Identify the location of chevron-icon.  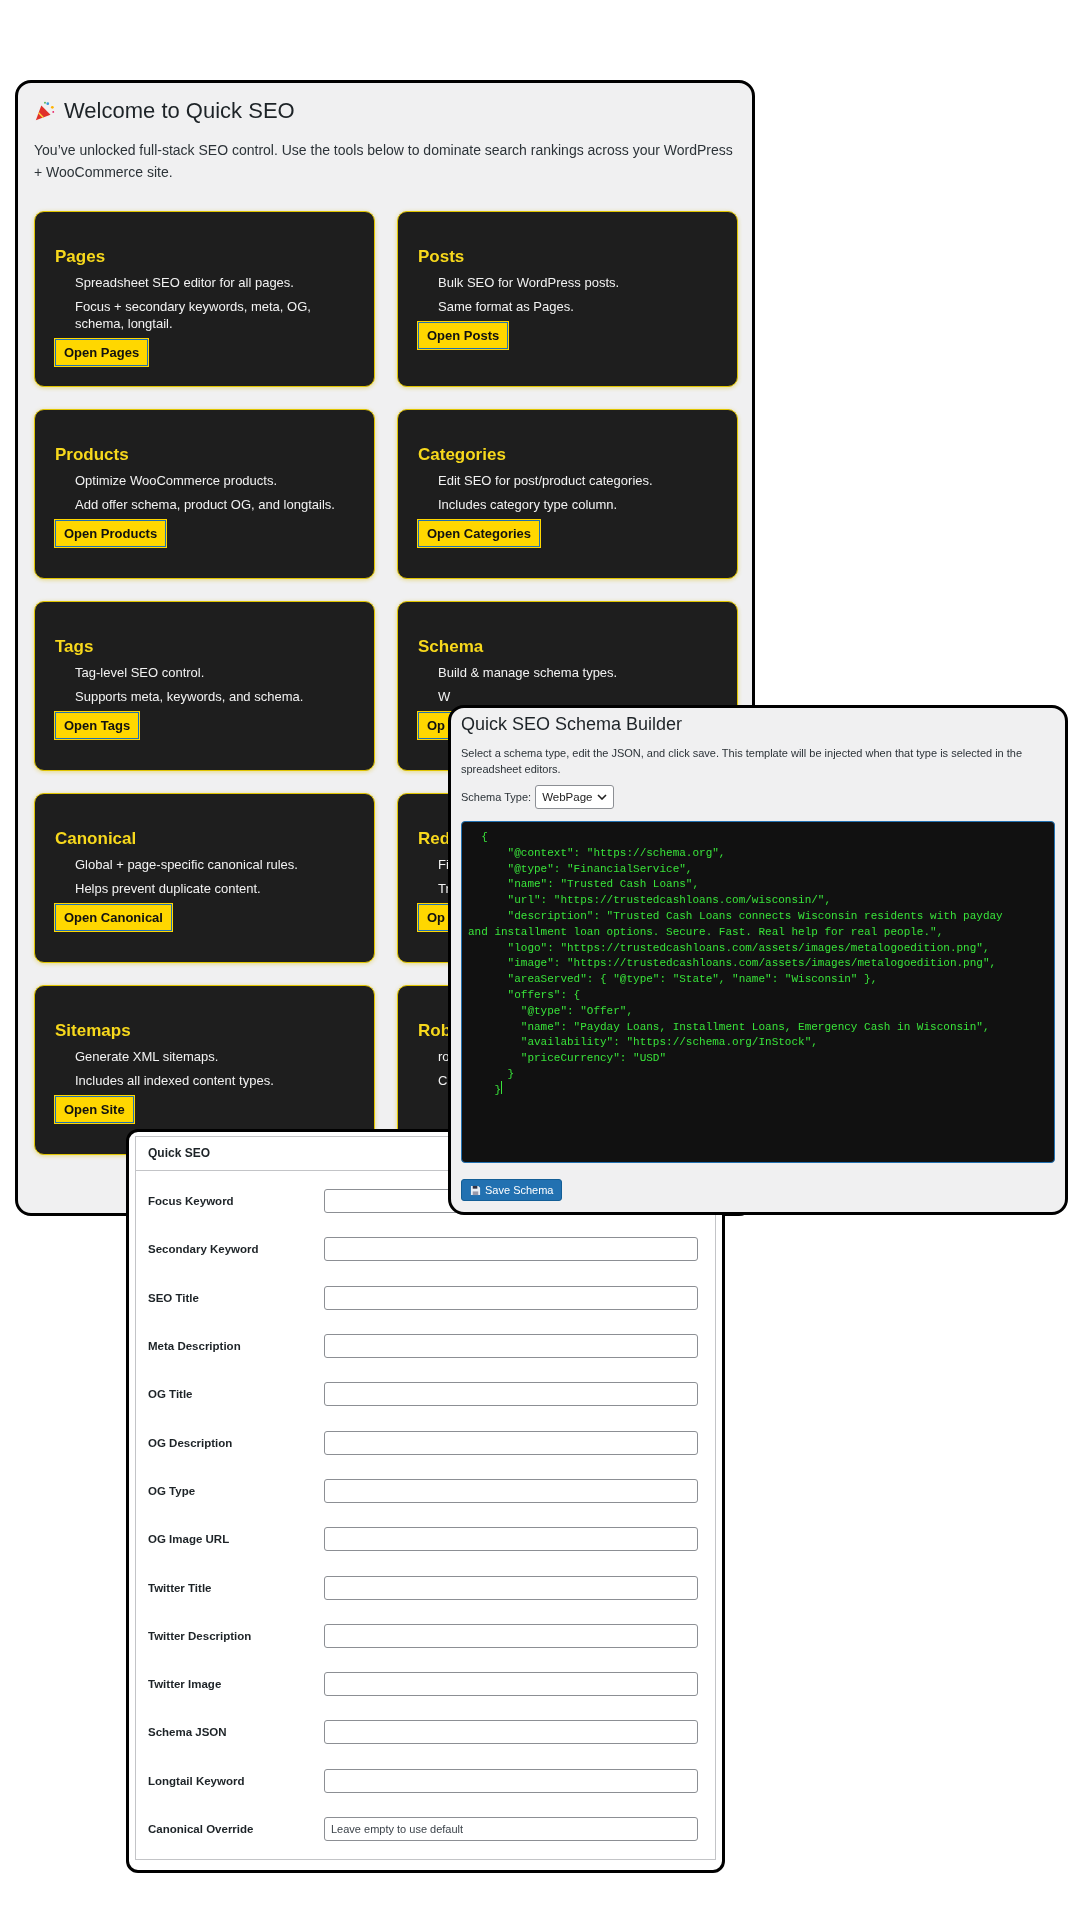
(602, 797).